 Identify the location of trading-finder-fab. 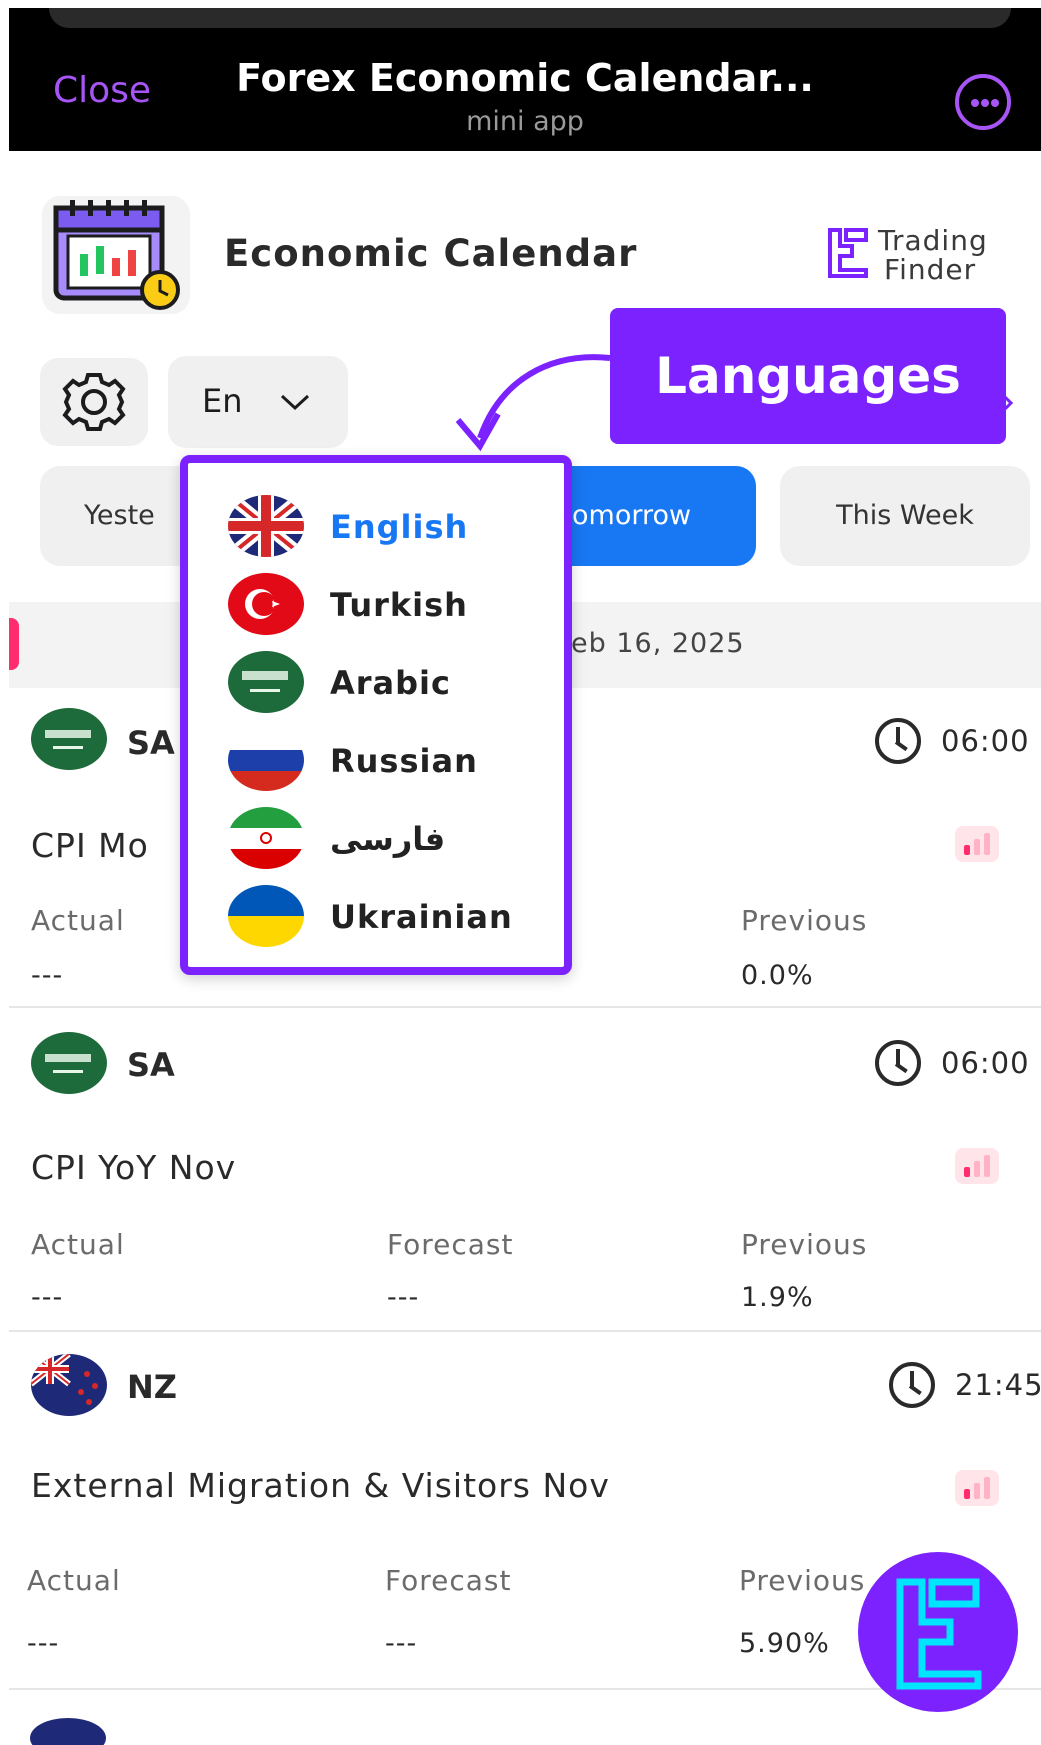
(938, 1632).